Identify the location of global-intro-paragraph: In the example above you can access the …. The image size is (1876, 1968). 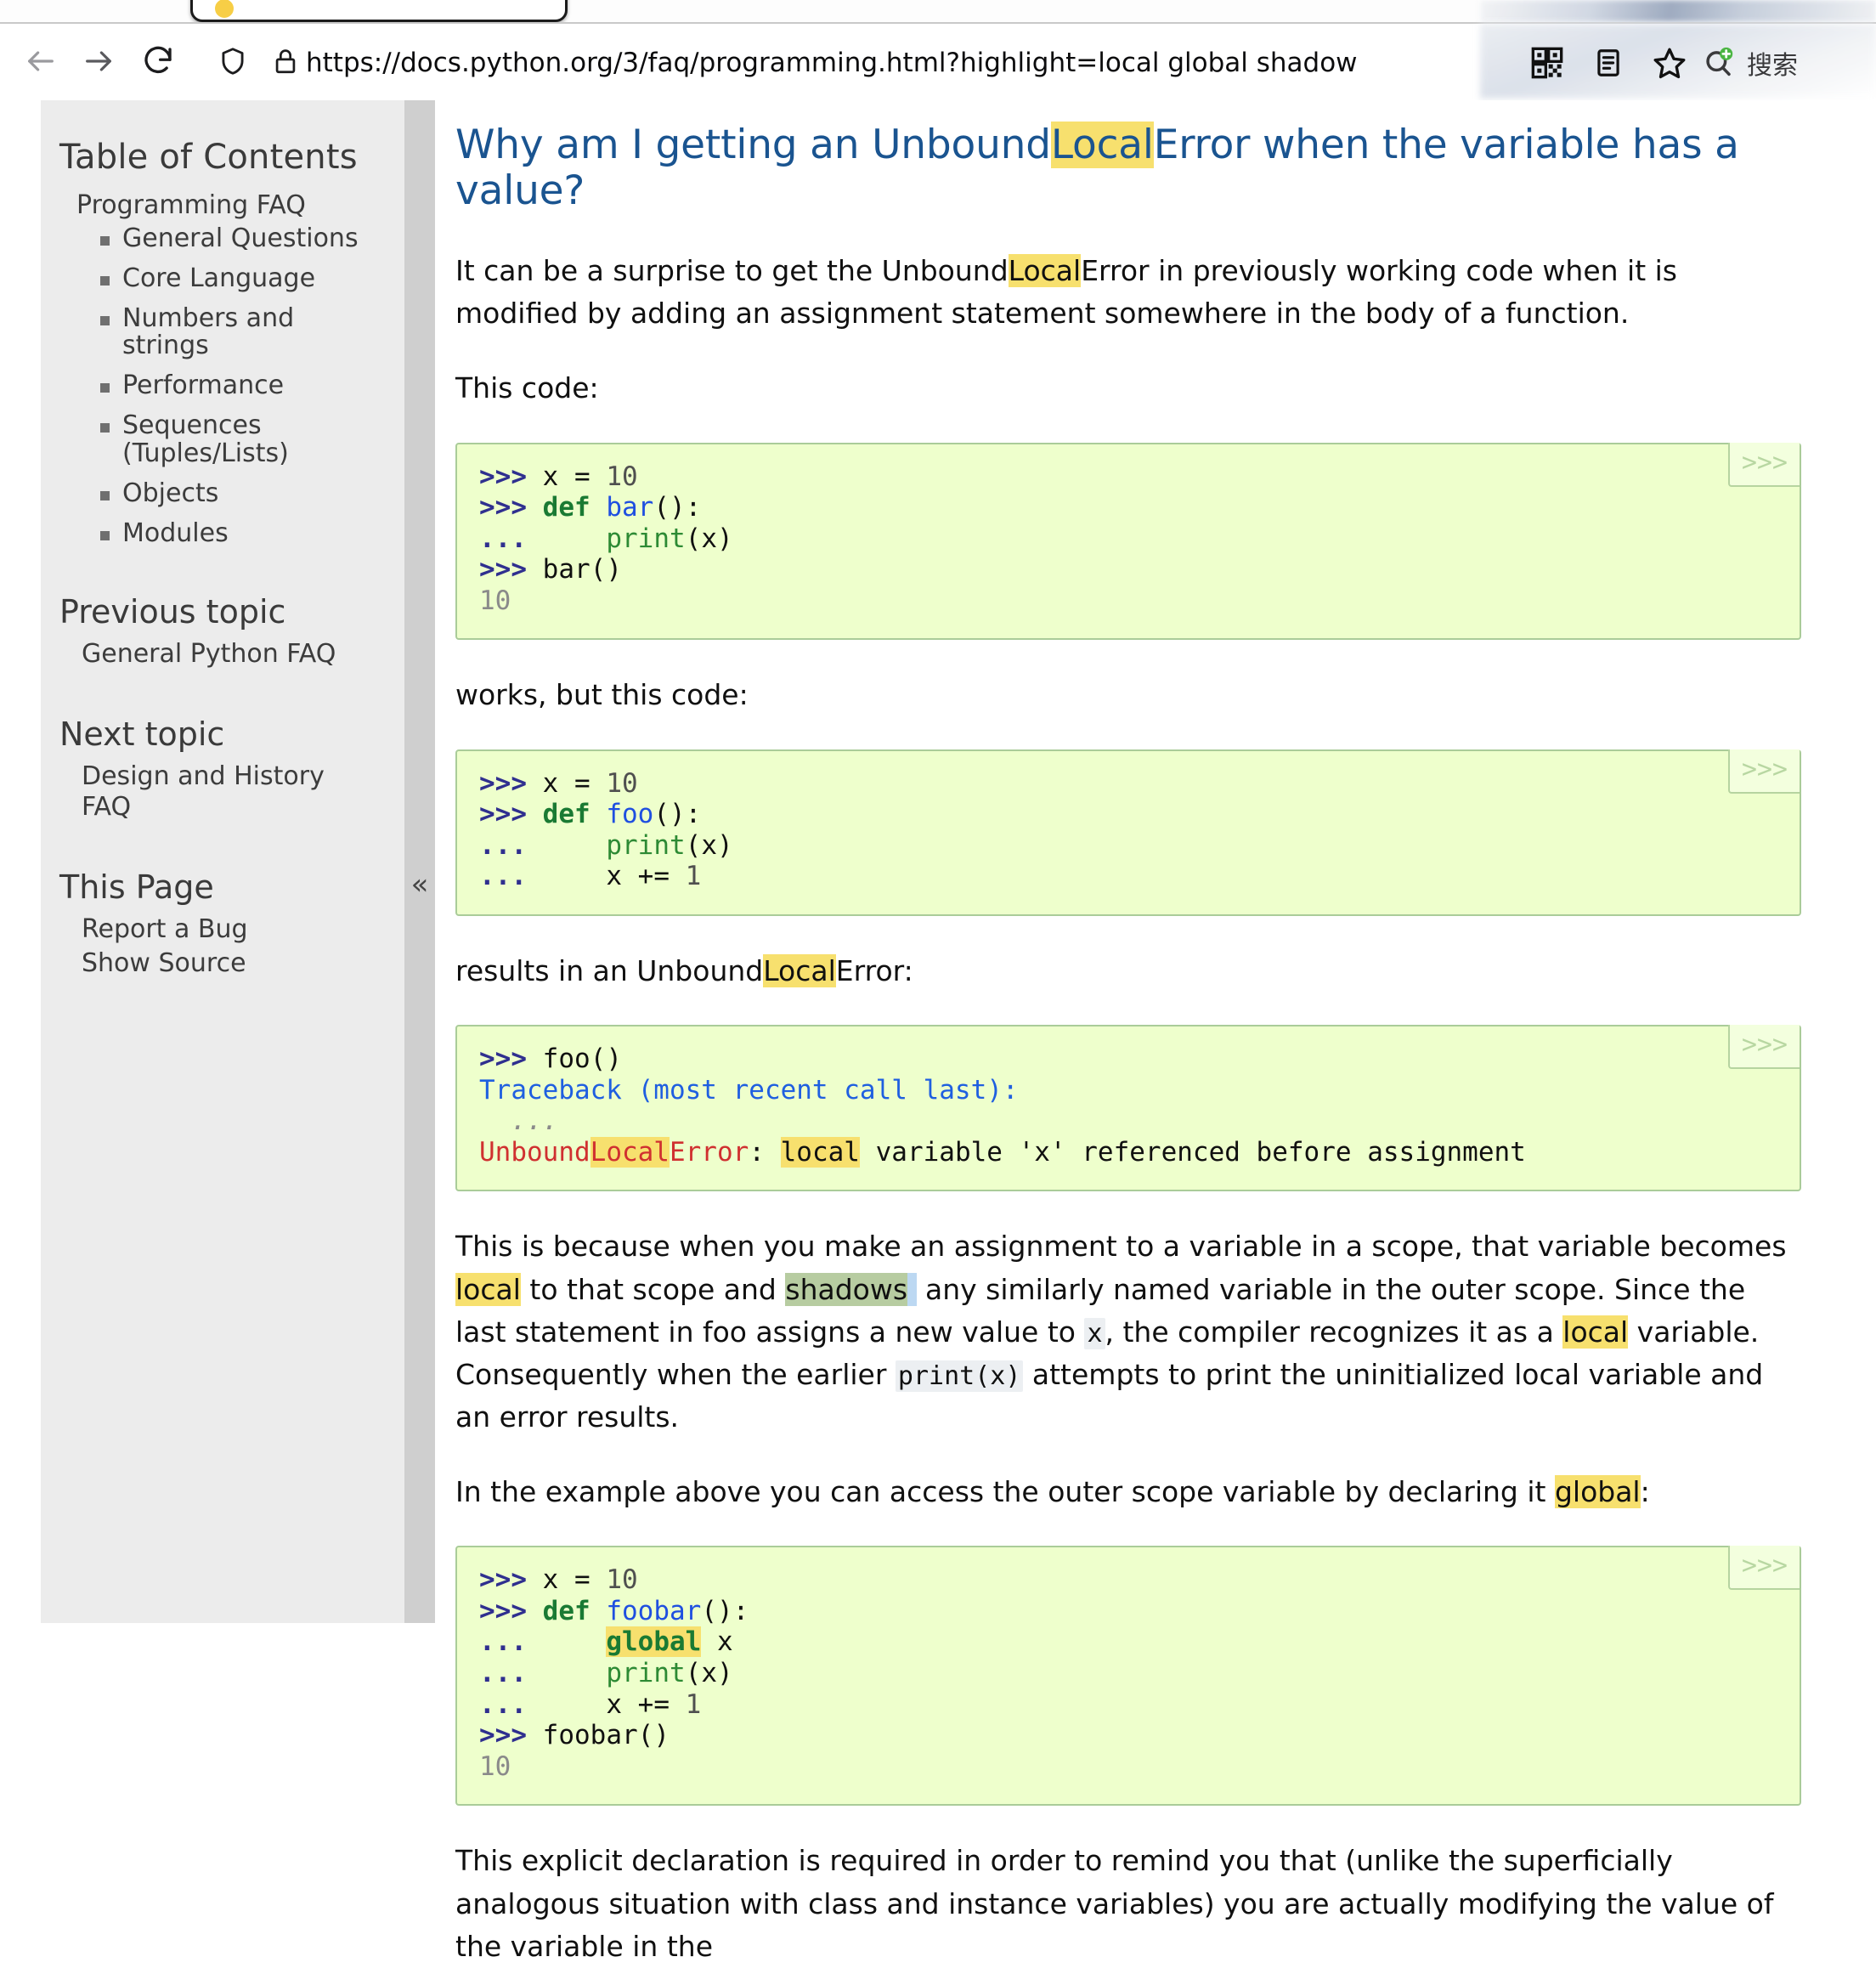
(1128, 1492).